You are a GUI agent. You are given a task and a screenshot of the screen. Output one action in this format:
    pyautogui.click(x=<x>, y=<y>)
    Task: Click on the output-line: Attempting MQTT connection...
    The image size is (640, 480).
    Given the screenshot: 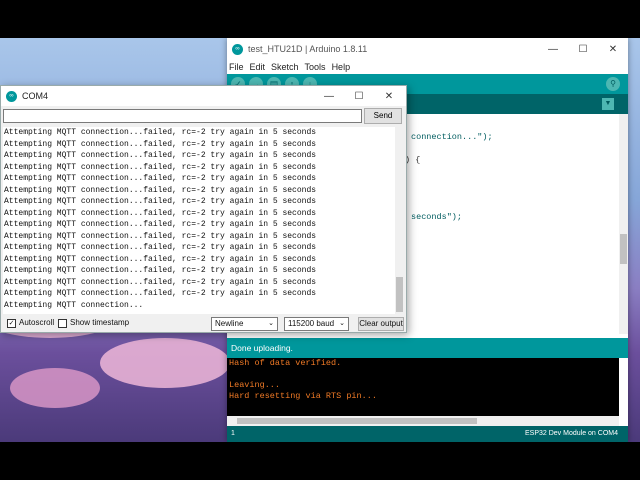 What is the action you would take?
    pyautogui.click(x=74, y=305)
    